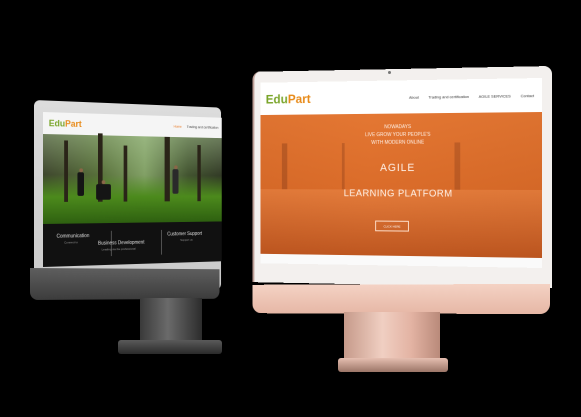 Image resolution: width=581 pixels, height=417 pixels. What do you see at coordinates (171, 321) in the screenshot?
I see `back-monitor-stand` at bounding box center [171, 321].